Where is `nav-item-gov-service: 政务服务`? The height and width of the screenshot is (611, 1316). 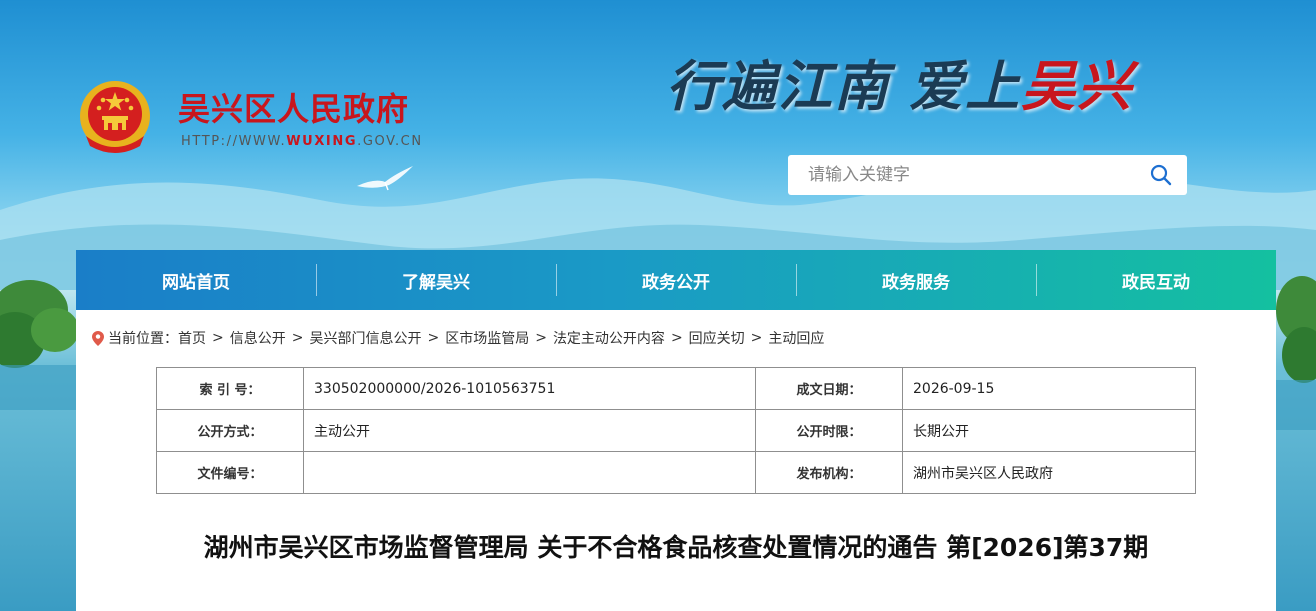 nav-item-gov-service: 政务服务 is located at coordinates (916, 280).